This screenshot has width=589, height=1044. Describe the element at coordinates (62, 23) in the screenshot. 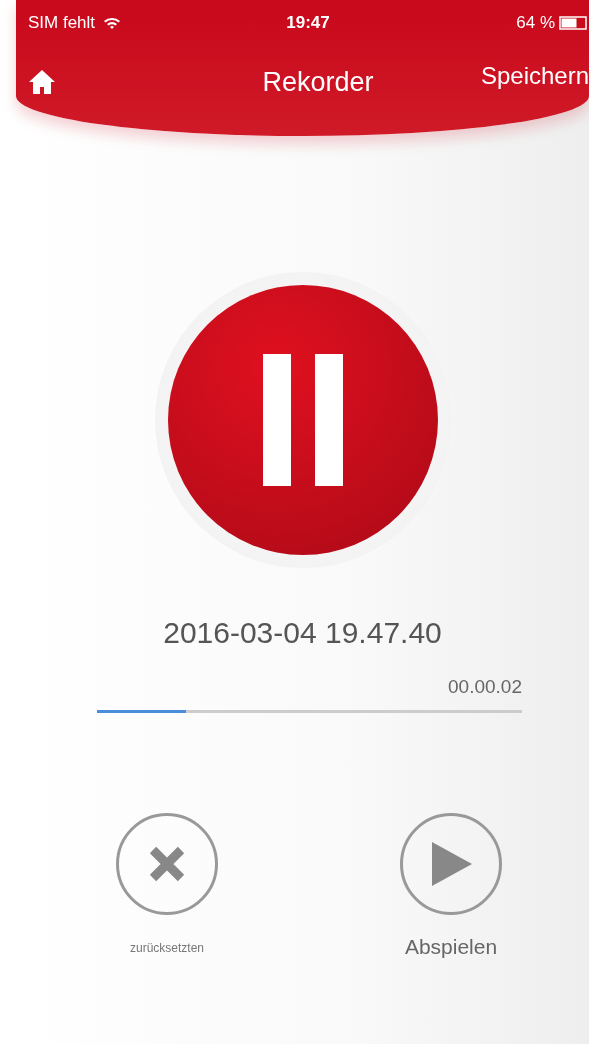

I see `carrier-text: SIM fehlt` at that location.